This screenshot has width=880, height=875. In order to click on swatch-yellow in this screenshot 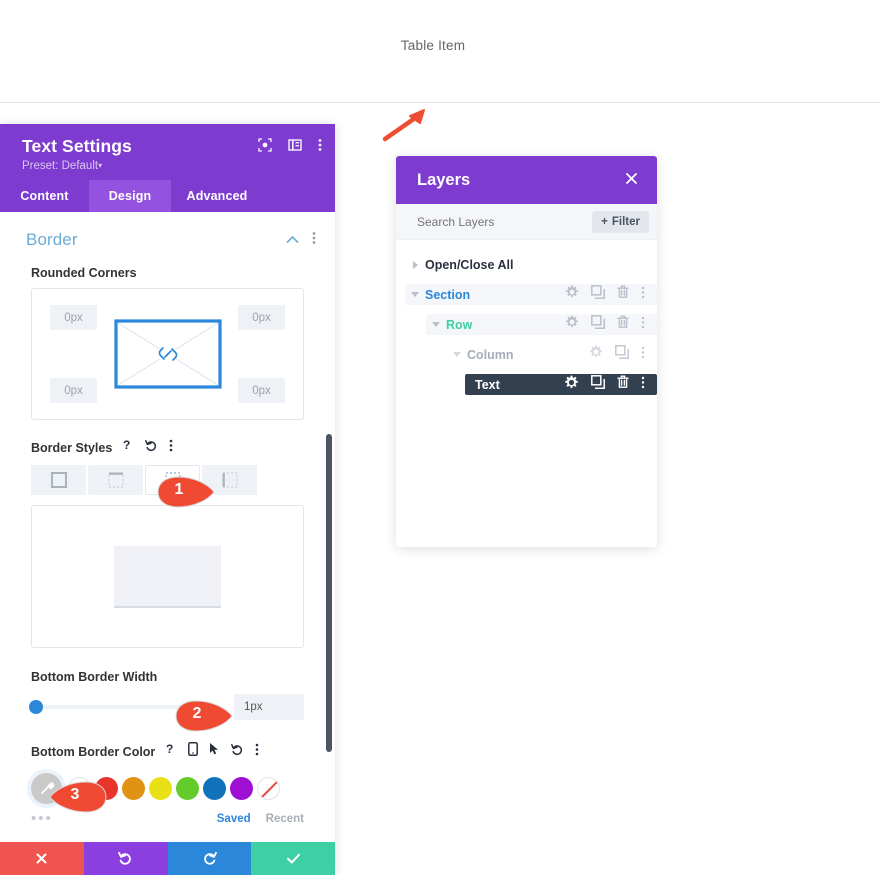, I will do `click(160, 788)`.